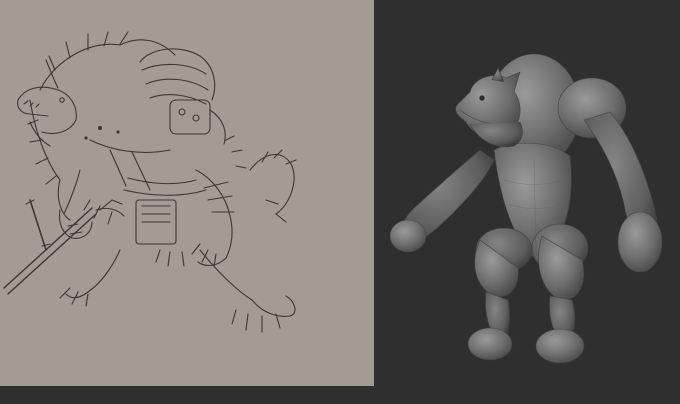 Image resolution: width=680 pixels, height=404 pixels. I want to click on bottom-border, so click(187, 395).